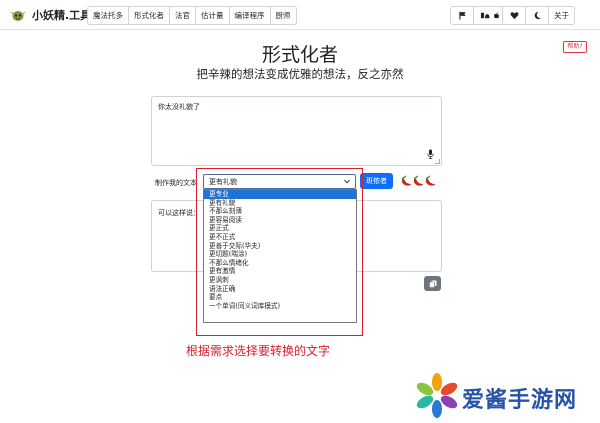  I want to click on top-navbar: 小妖精.工具 魔法托多 形式化者 法官 估计量 编译程序 厨师 关于, so click(300, 15).